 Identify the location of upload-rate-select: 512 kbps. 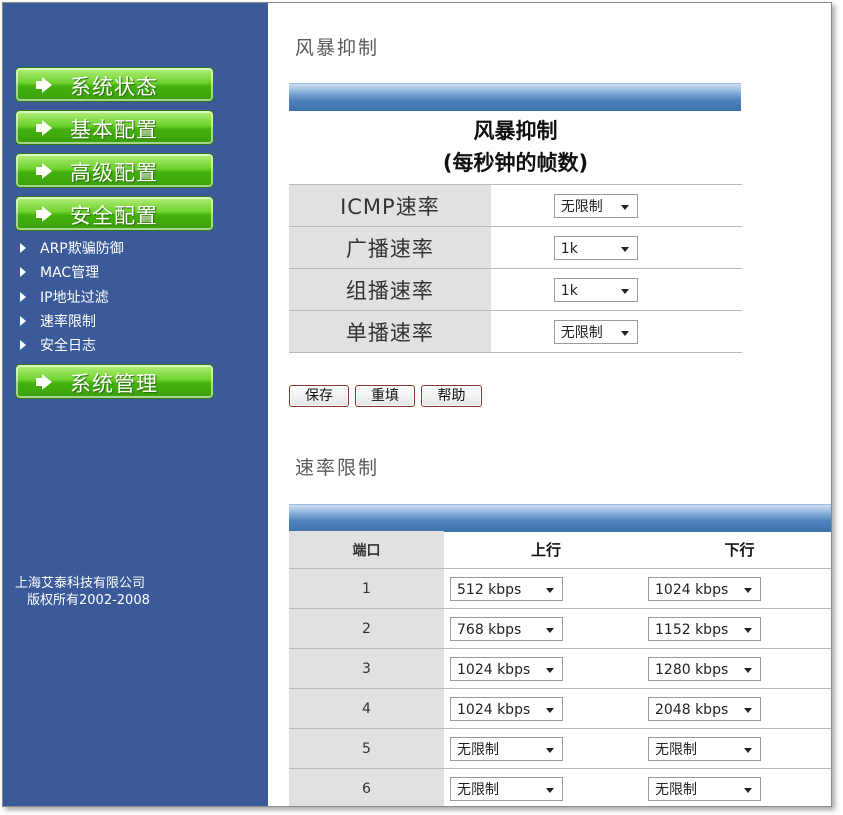
(506, 588).